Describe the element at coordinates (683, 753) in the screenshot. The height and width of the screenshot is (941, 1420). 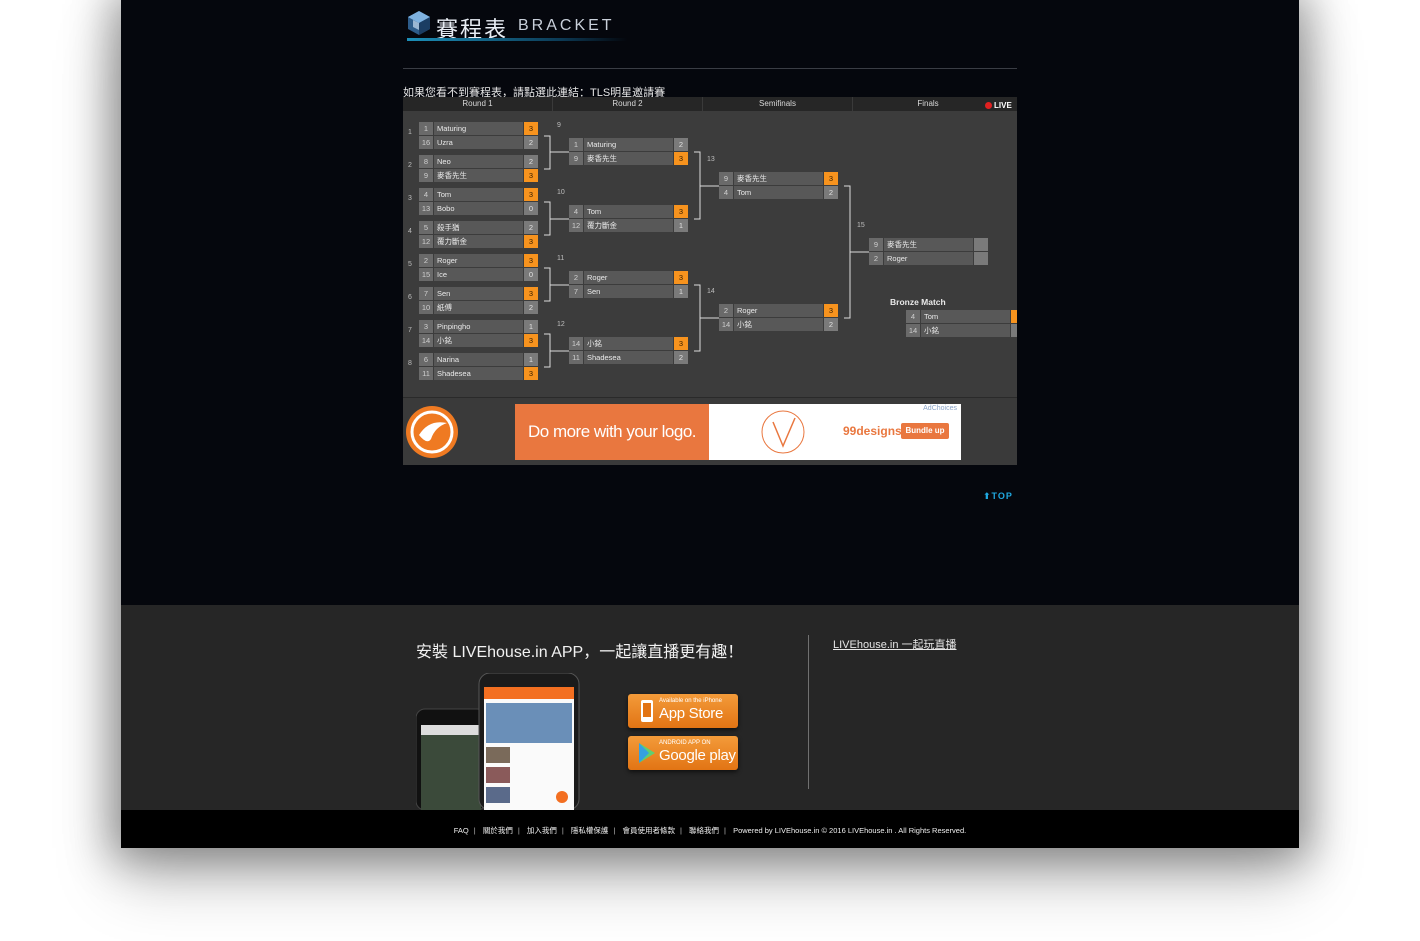
I see `google-play-button: ANDROID APP ON Google play` at that location.